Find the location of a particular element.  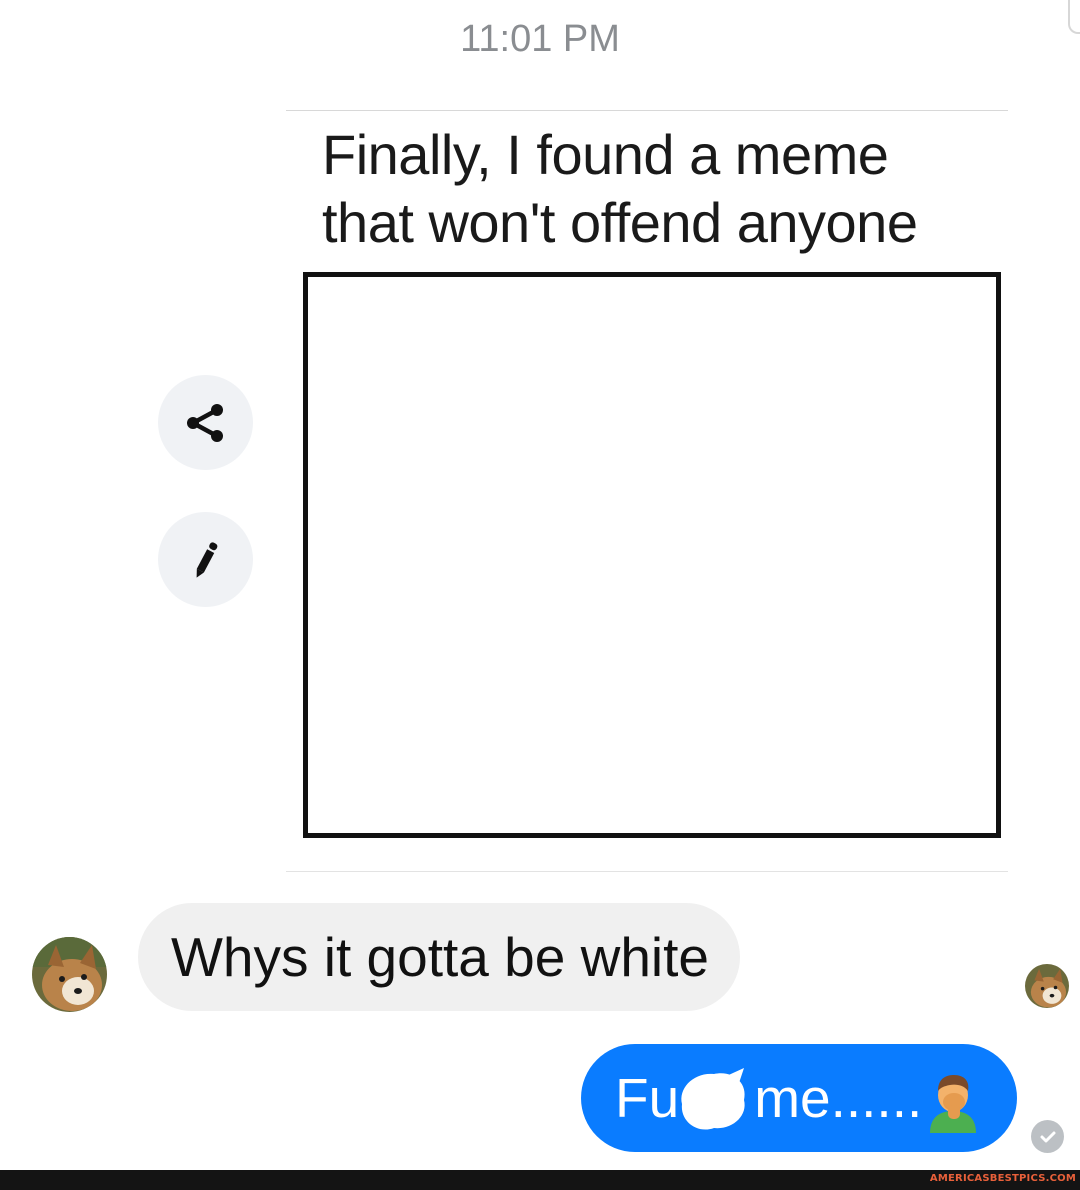

edit-button is located at coordinates (205, 559).